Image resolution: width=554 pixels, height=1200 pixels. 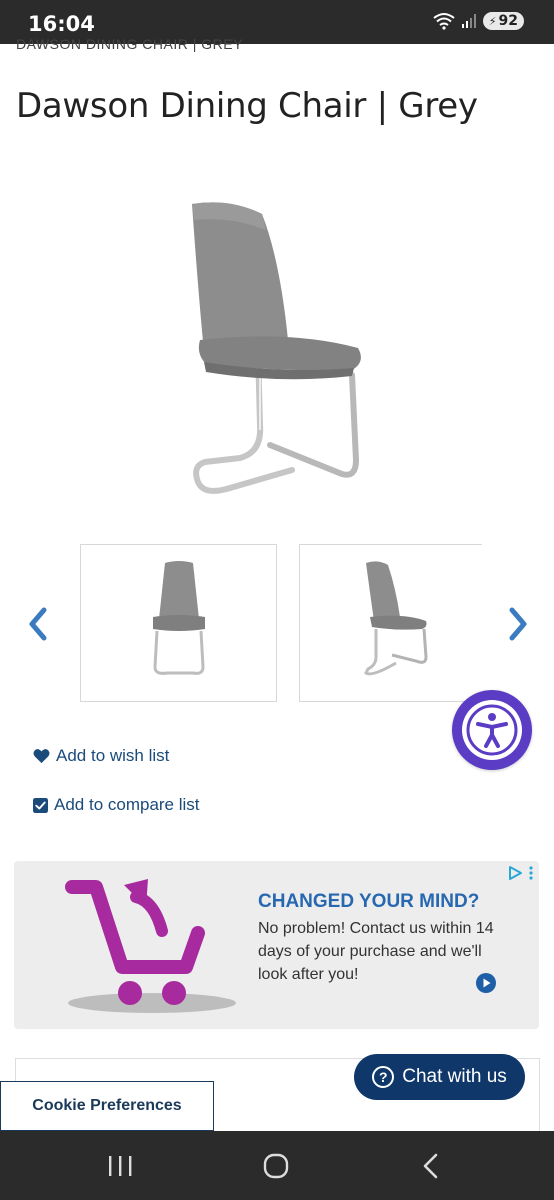 What do you see at coordinates (432, 1166) in the screenshot?
I see `back-icon` at bounding box center [432, 1166].